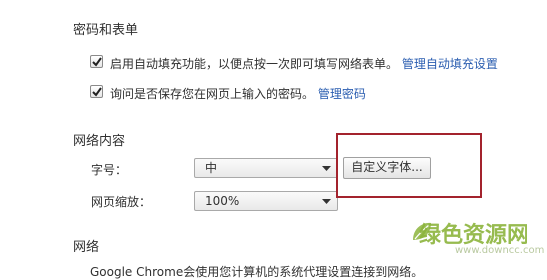  What do you see at coordinates (106, 30) in the screenshot?
I see `section-title-passwords: 密码和表单` at bounding box center [106, 30].